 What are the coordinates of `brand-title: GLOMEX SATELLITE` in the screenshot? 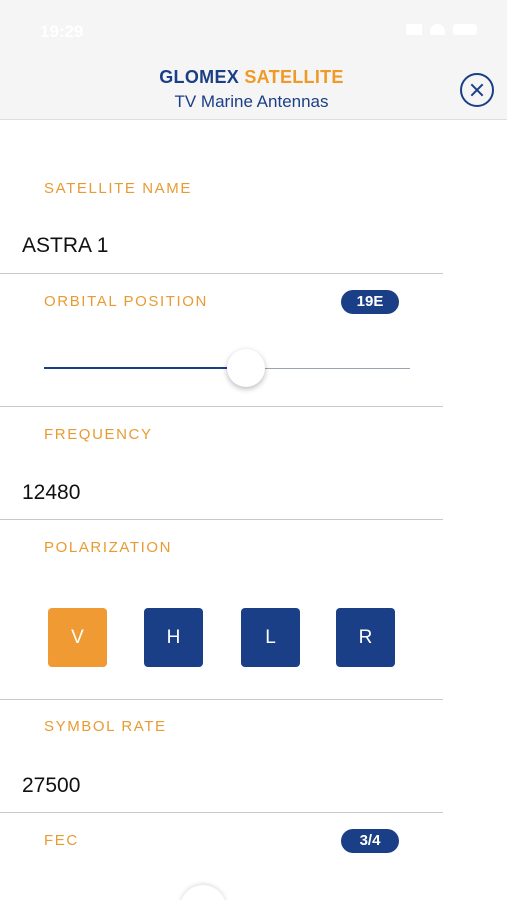 It's located at (251, 77).